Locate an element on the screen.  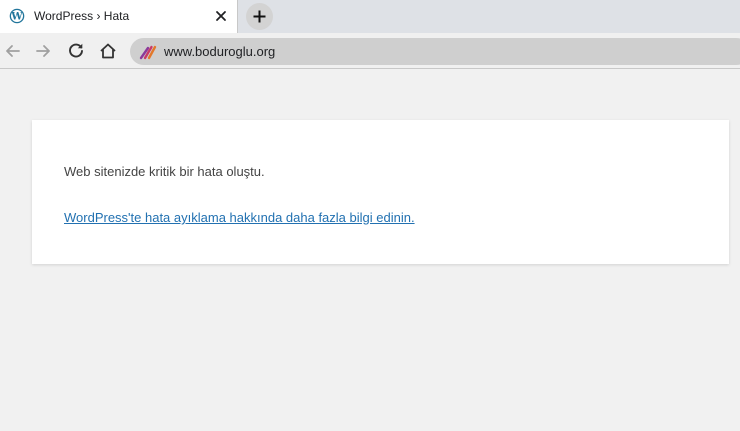
svg-text: W is located at coordinates (16, 17).